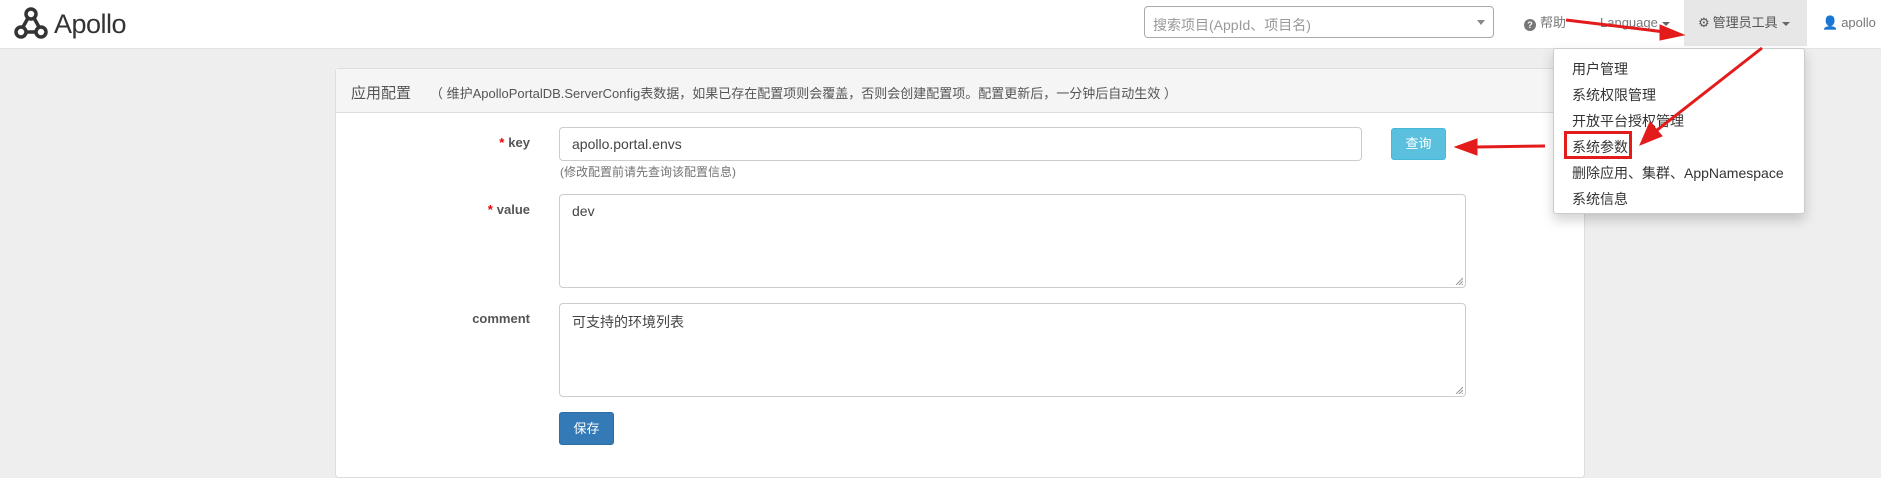 Image resolution: width=1881 pixels, height=478 pixels. I want to click on comment-label-text: comment, so click(501, 318).